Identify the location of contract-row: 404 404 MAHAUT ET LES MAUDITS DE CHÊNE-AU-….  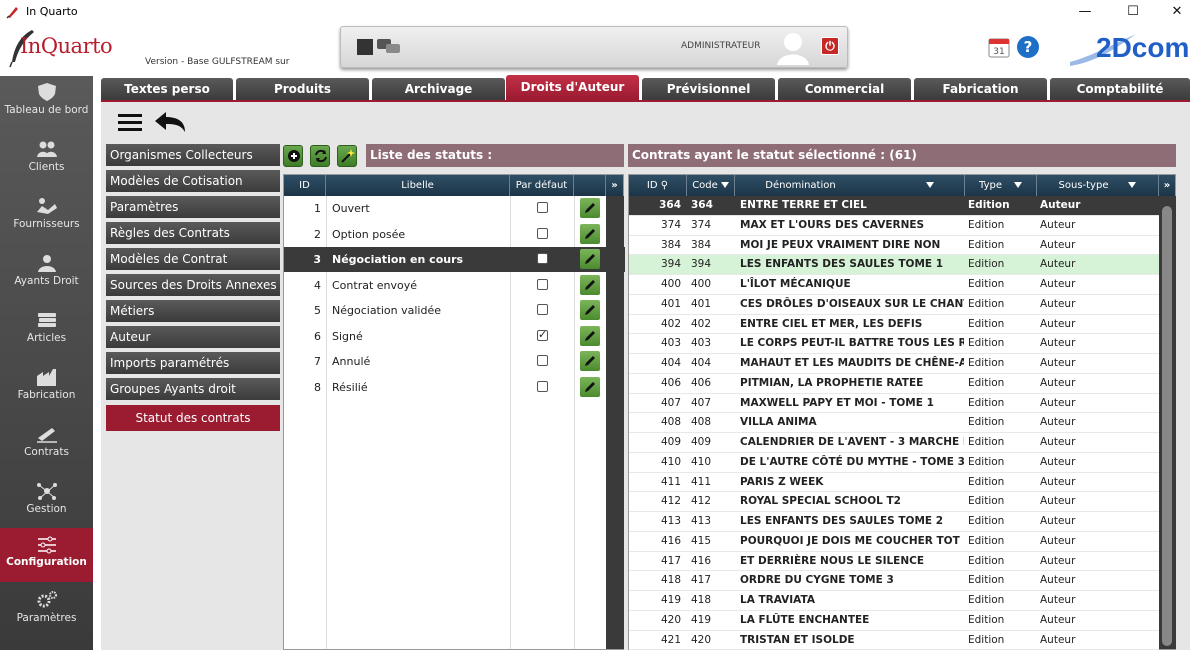
(894, 364).